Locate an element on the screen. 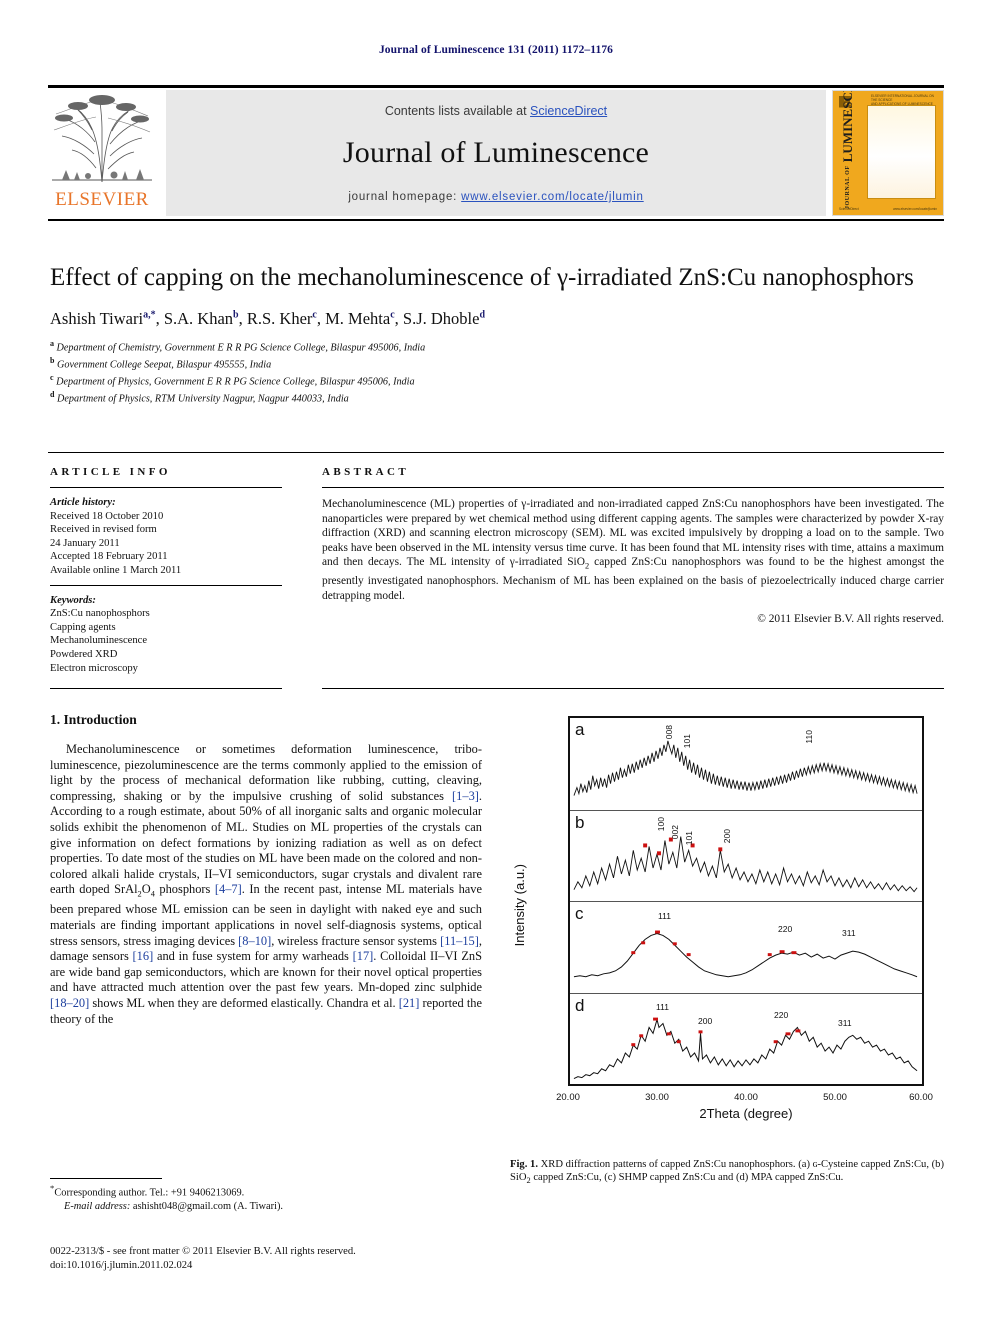 The image size is (992, 1323). keyword-item: Powdered XRD is located at coordinates (84, 654).